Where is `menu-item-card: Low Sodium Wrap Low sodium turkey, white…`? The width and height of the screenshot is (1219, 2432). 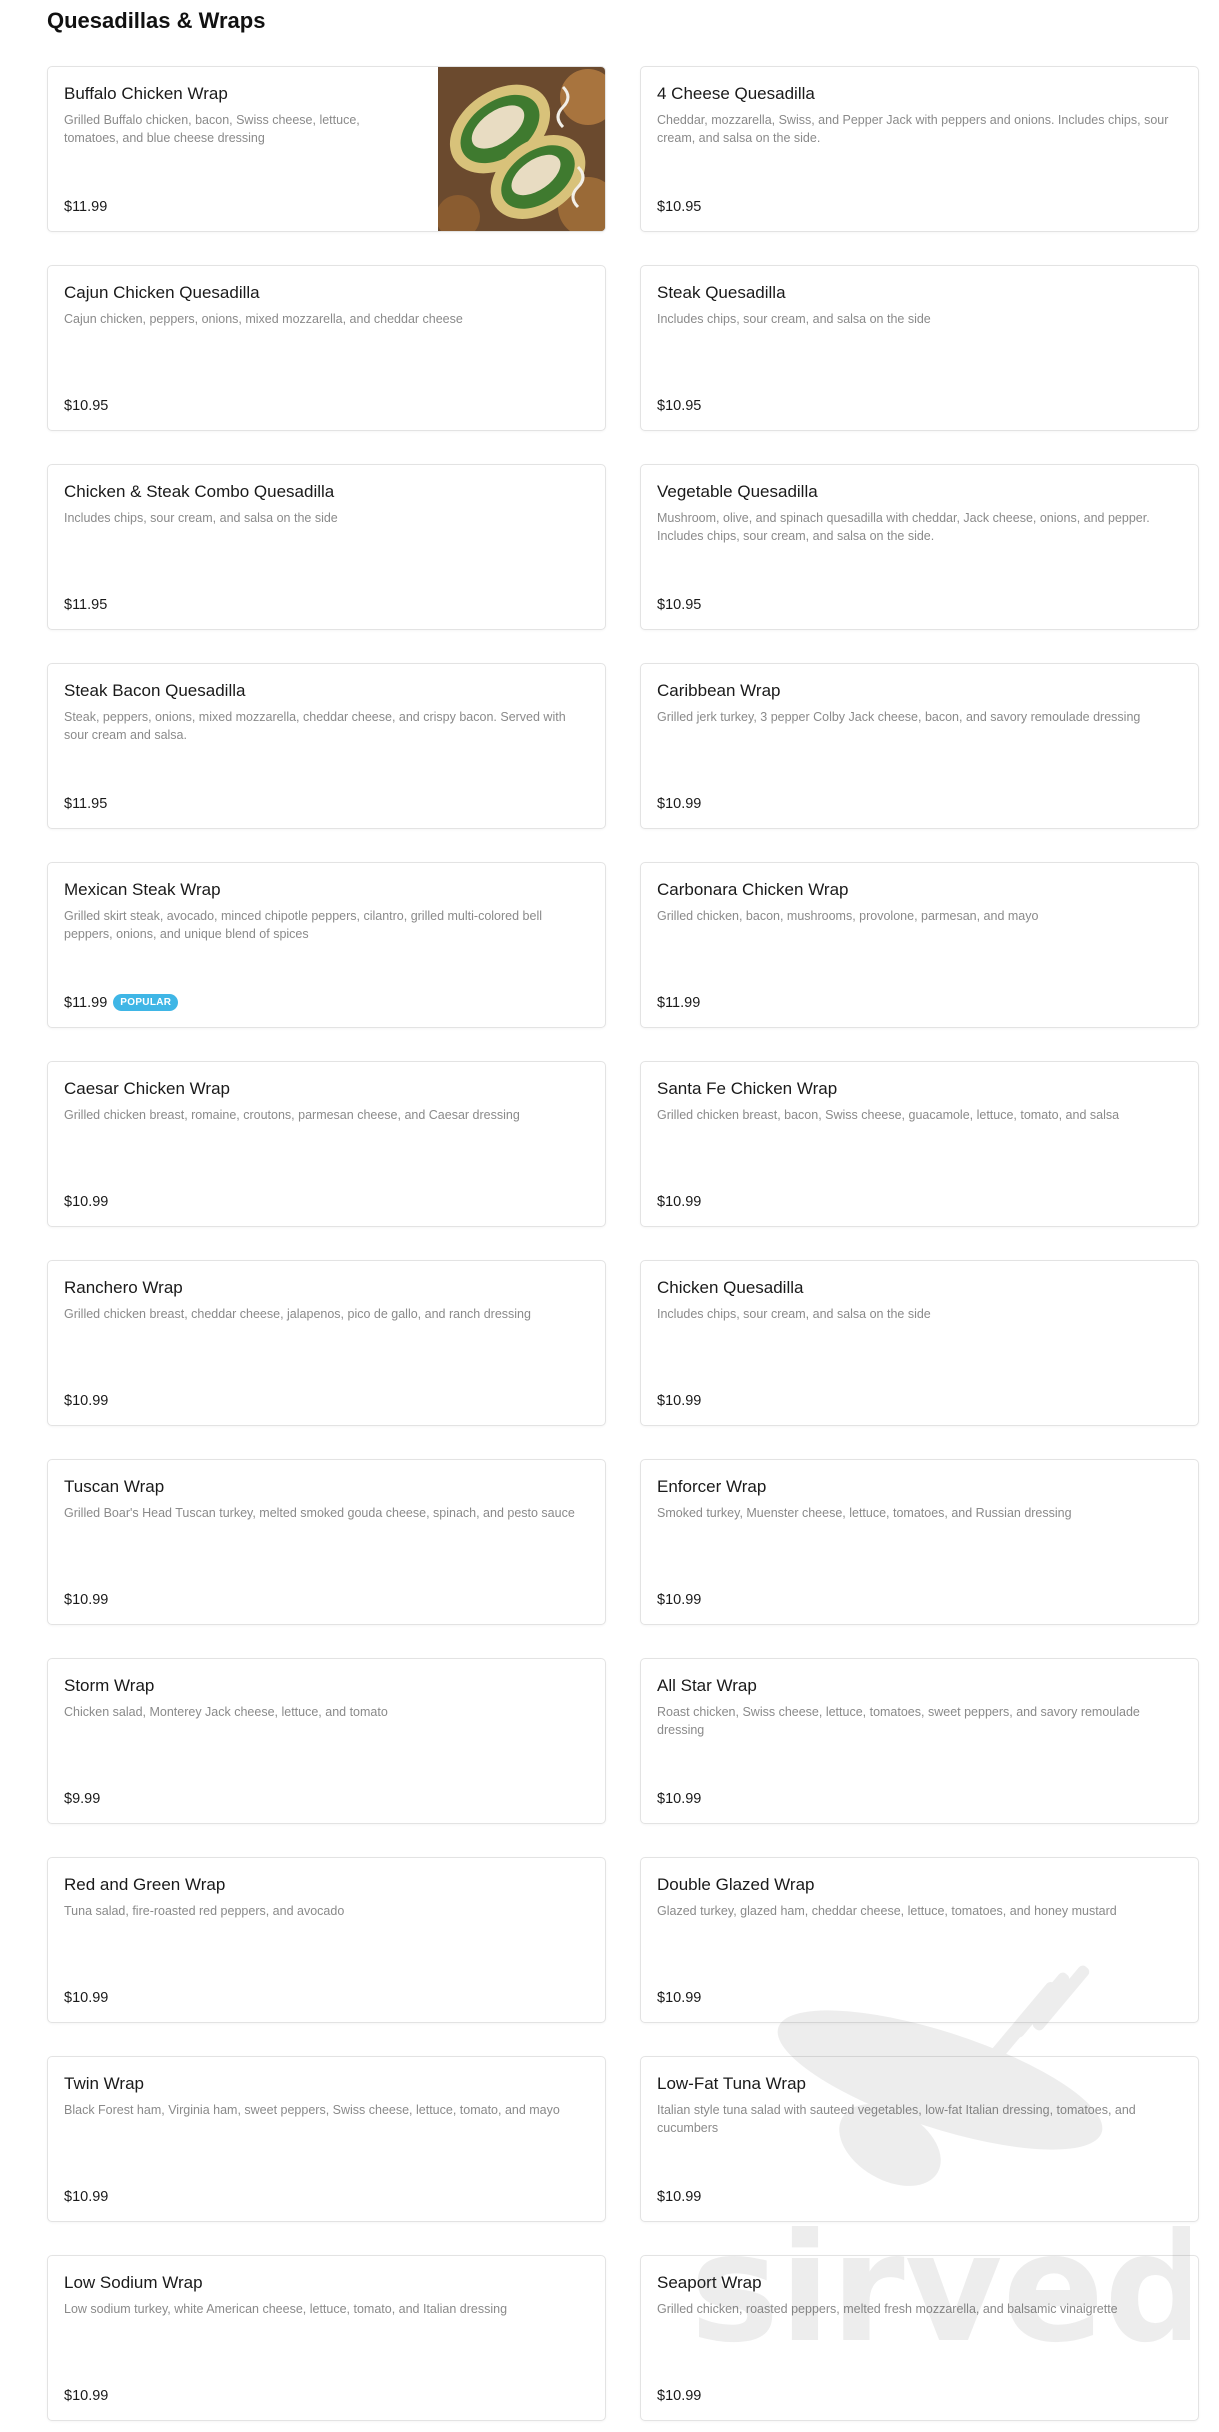
menu-item-card: Low Sodium Wrap Low sodium turkey, white… is located at coordinates (326, 2338).